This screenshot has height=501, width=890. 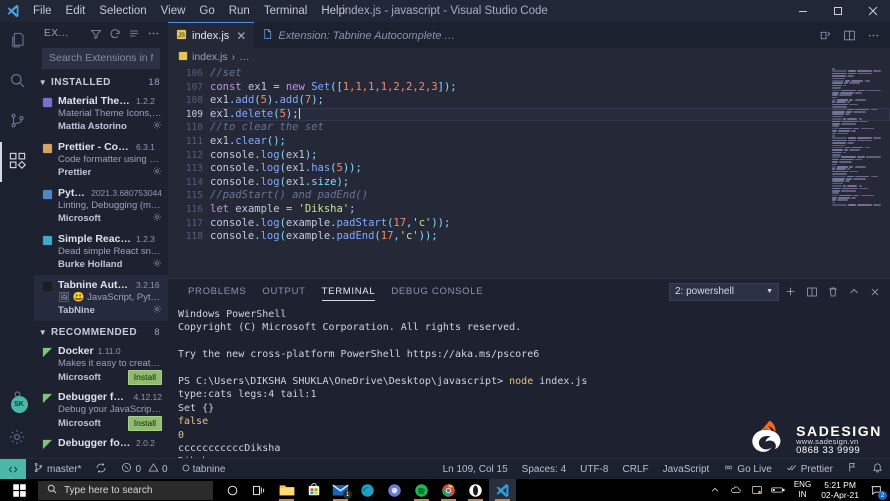 What do you see at coordinates (475, 469) in the screenshot?
I see `status-cursor-position: Ln 109, Col 15` at bounding box center [475, 469].